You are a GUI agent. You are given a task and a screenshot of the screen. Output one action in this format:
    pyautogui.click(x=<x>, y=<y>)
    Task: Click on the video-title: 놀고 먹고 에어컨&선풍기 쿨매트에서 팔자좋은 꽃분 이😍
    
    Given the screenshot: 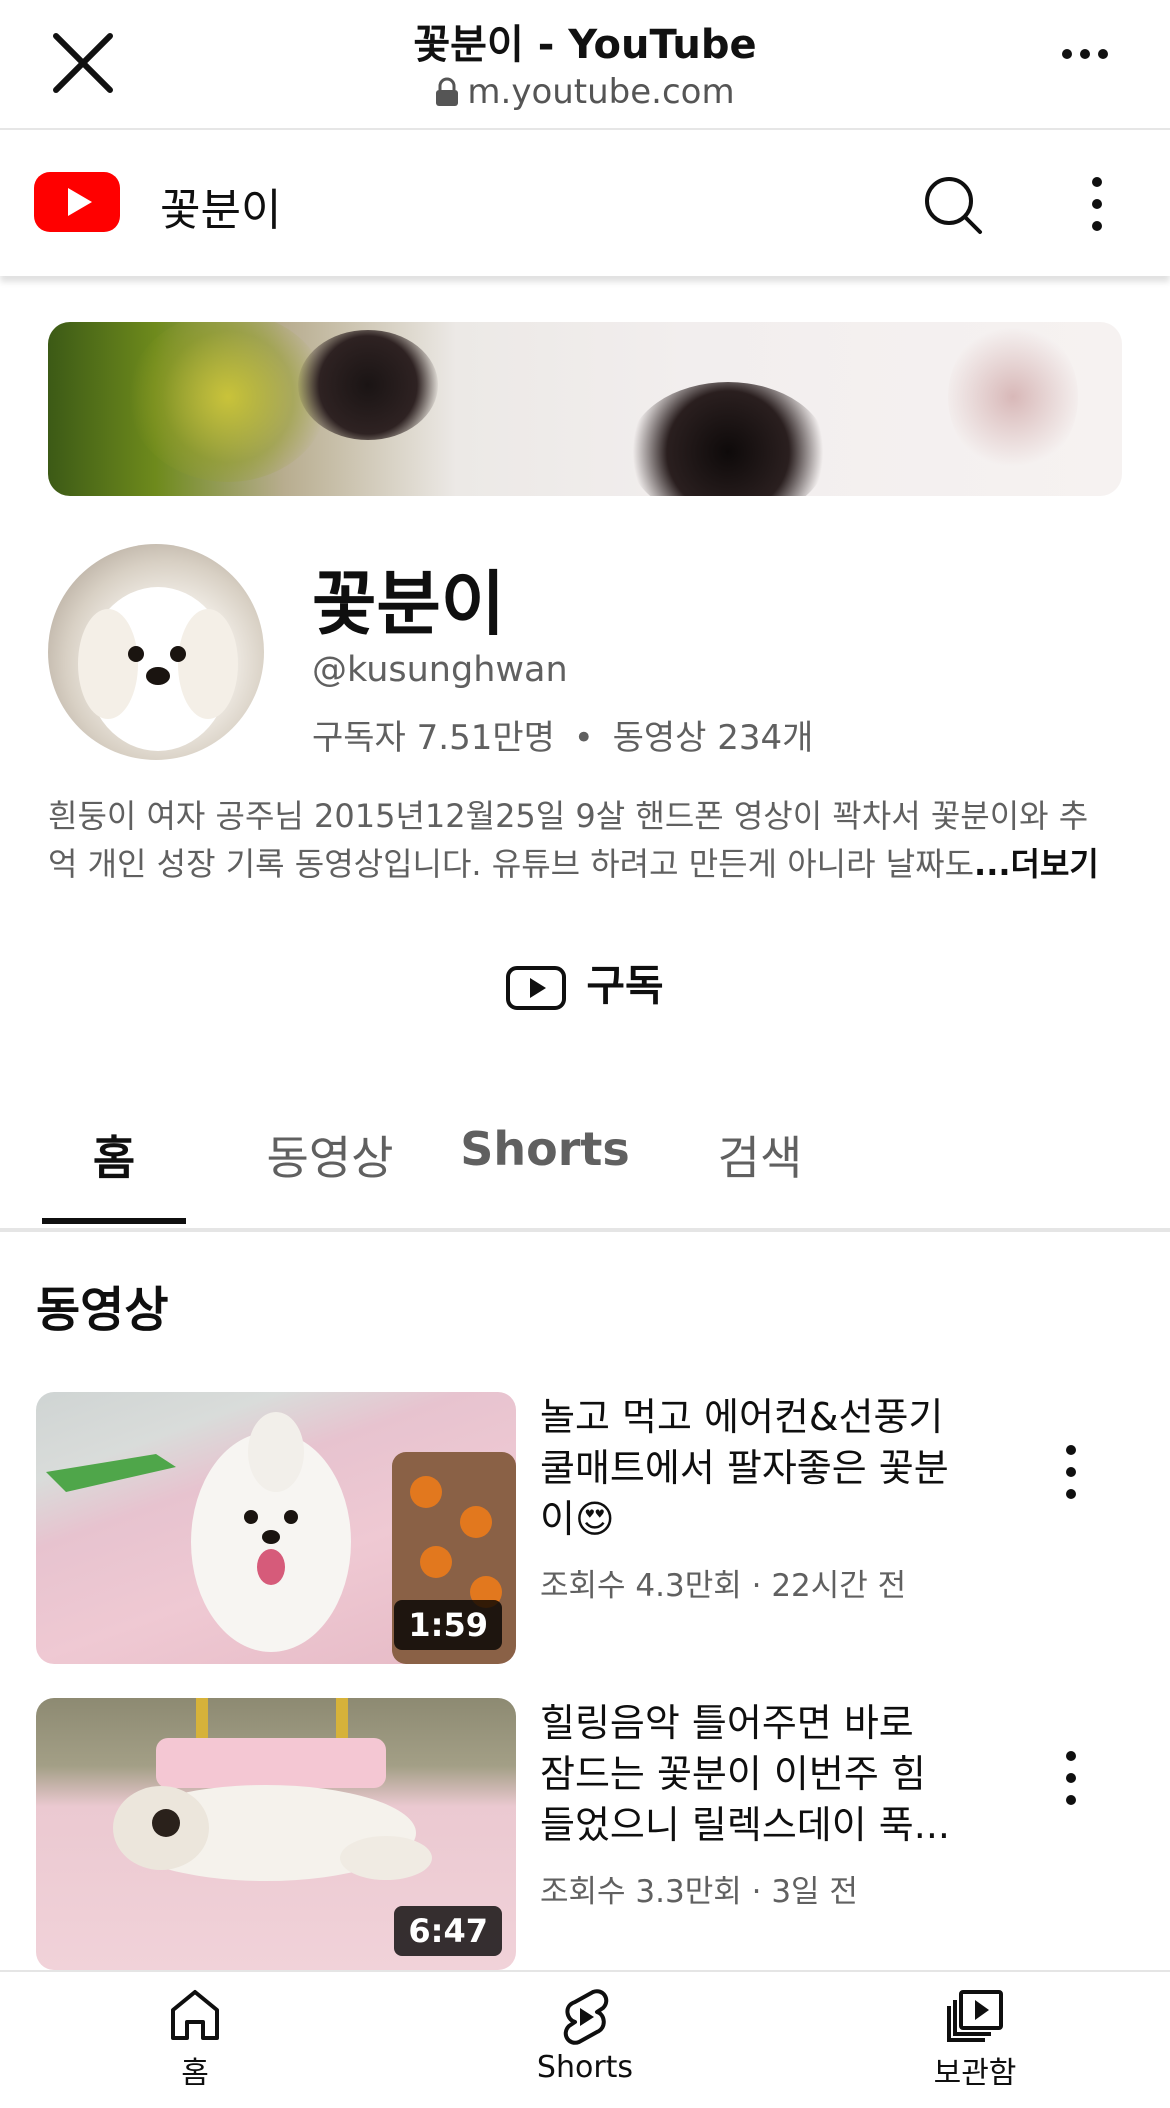 What is the action you would take?
    pyautogui.click(x=770, y=1468)
    